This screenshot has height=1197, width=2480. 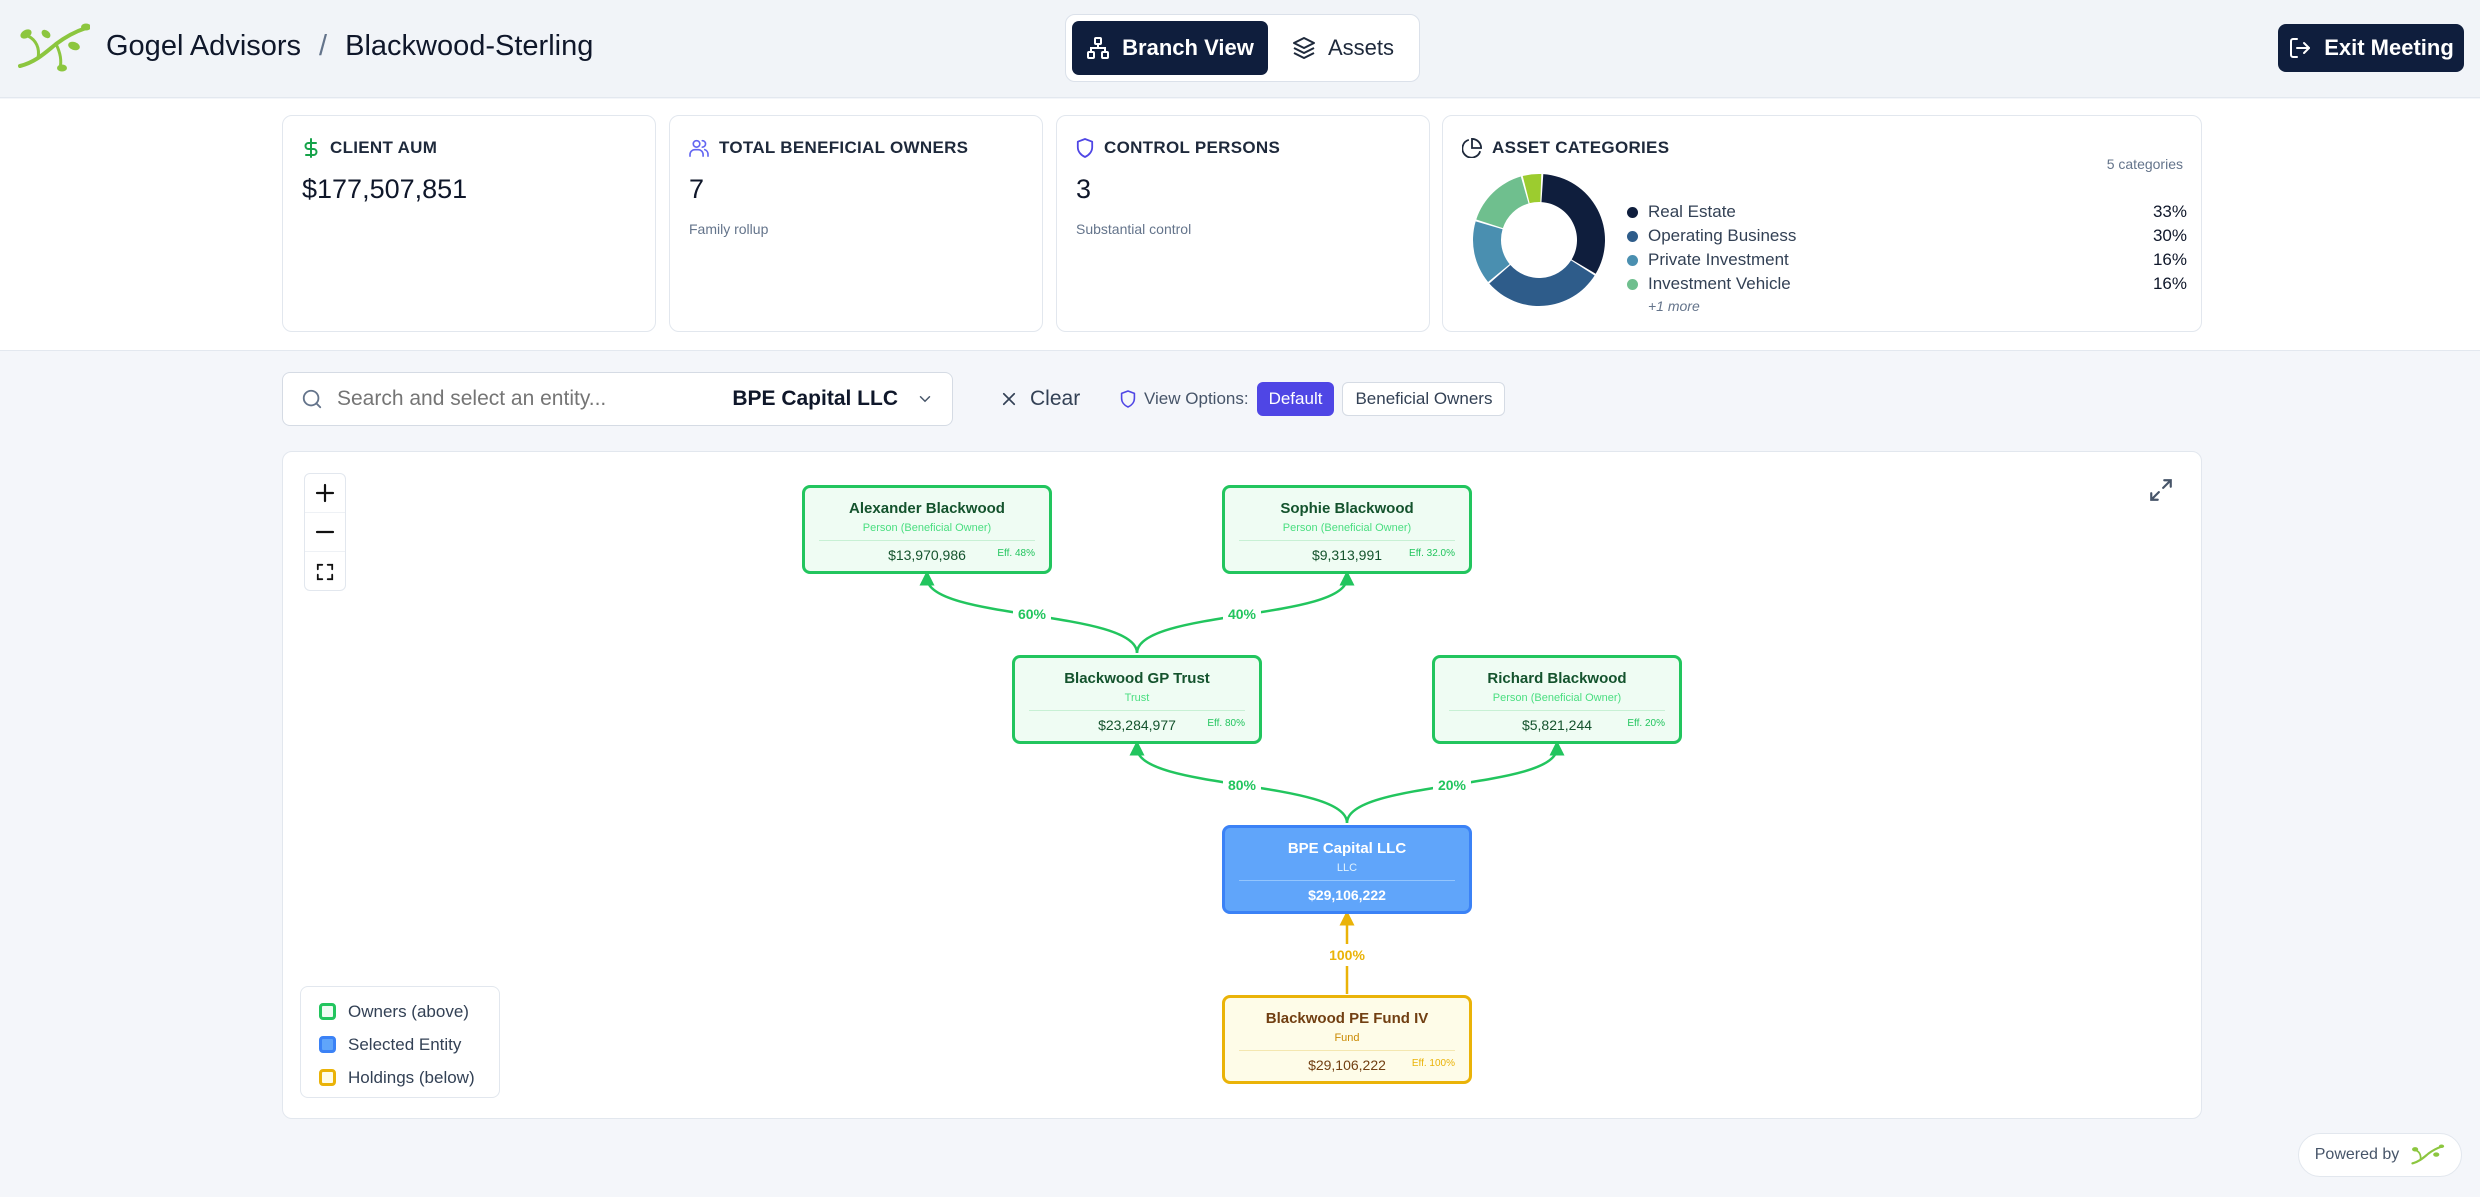 What do you see at coordinates (325, 532) in the screenshot?
I see `zoom-out-button` at bounding box center [325, 532].